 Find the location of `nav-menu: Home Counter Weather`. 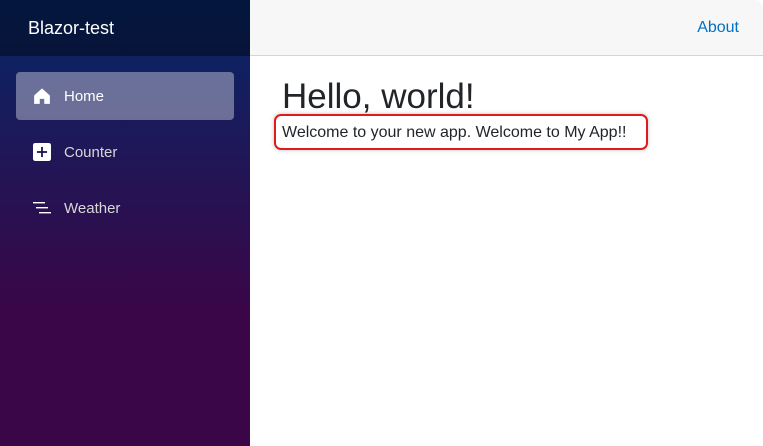

nav-menu: Home Counter Weather is located at coordinates (125, 144).